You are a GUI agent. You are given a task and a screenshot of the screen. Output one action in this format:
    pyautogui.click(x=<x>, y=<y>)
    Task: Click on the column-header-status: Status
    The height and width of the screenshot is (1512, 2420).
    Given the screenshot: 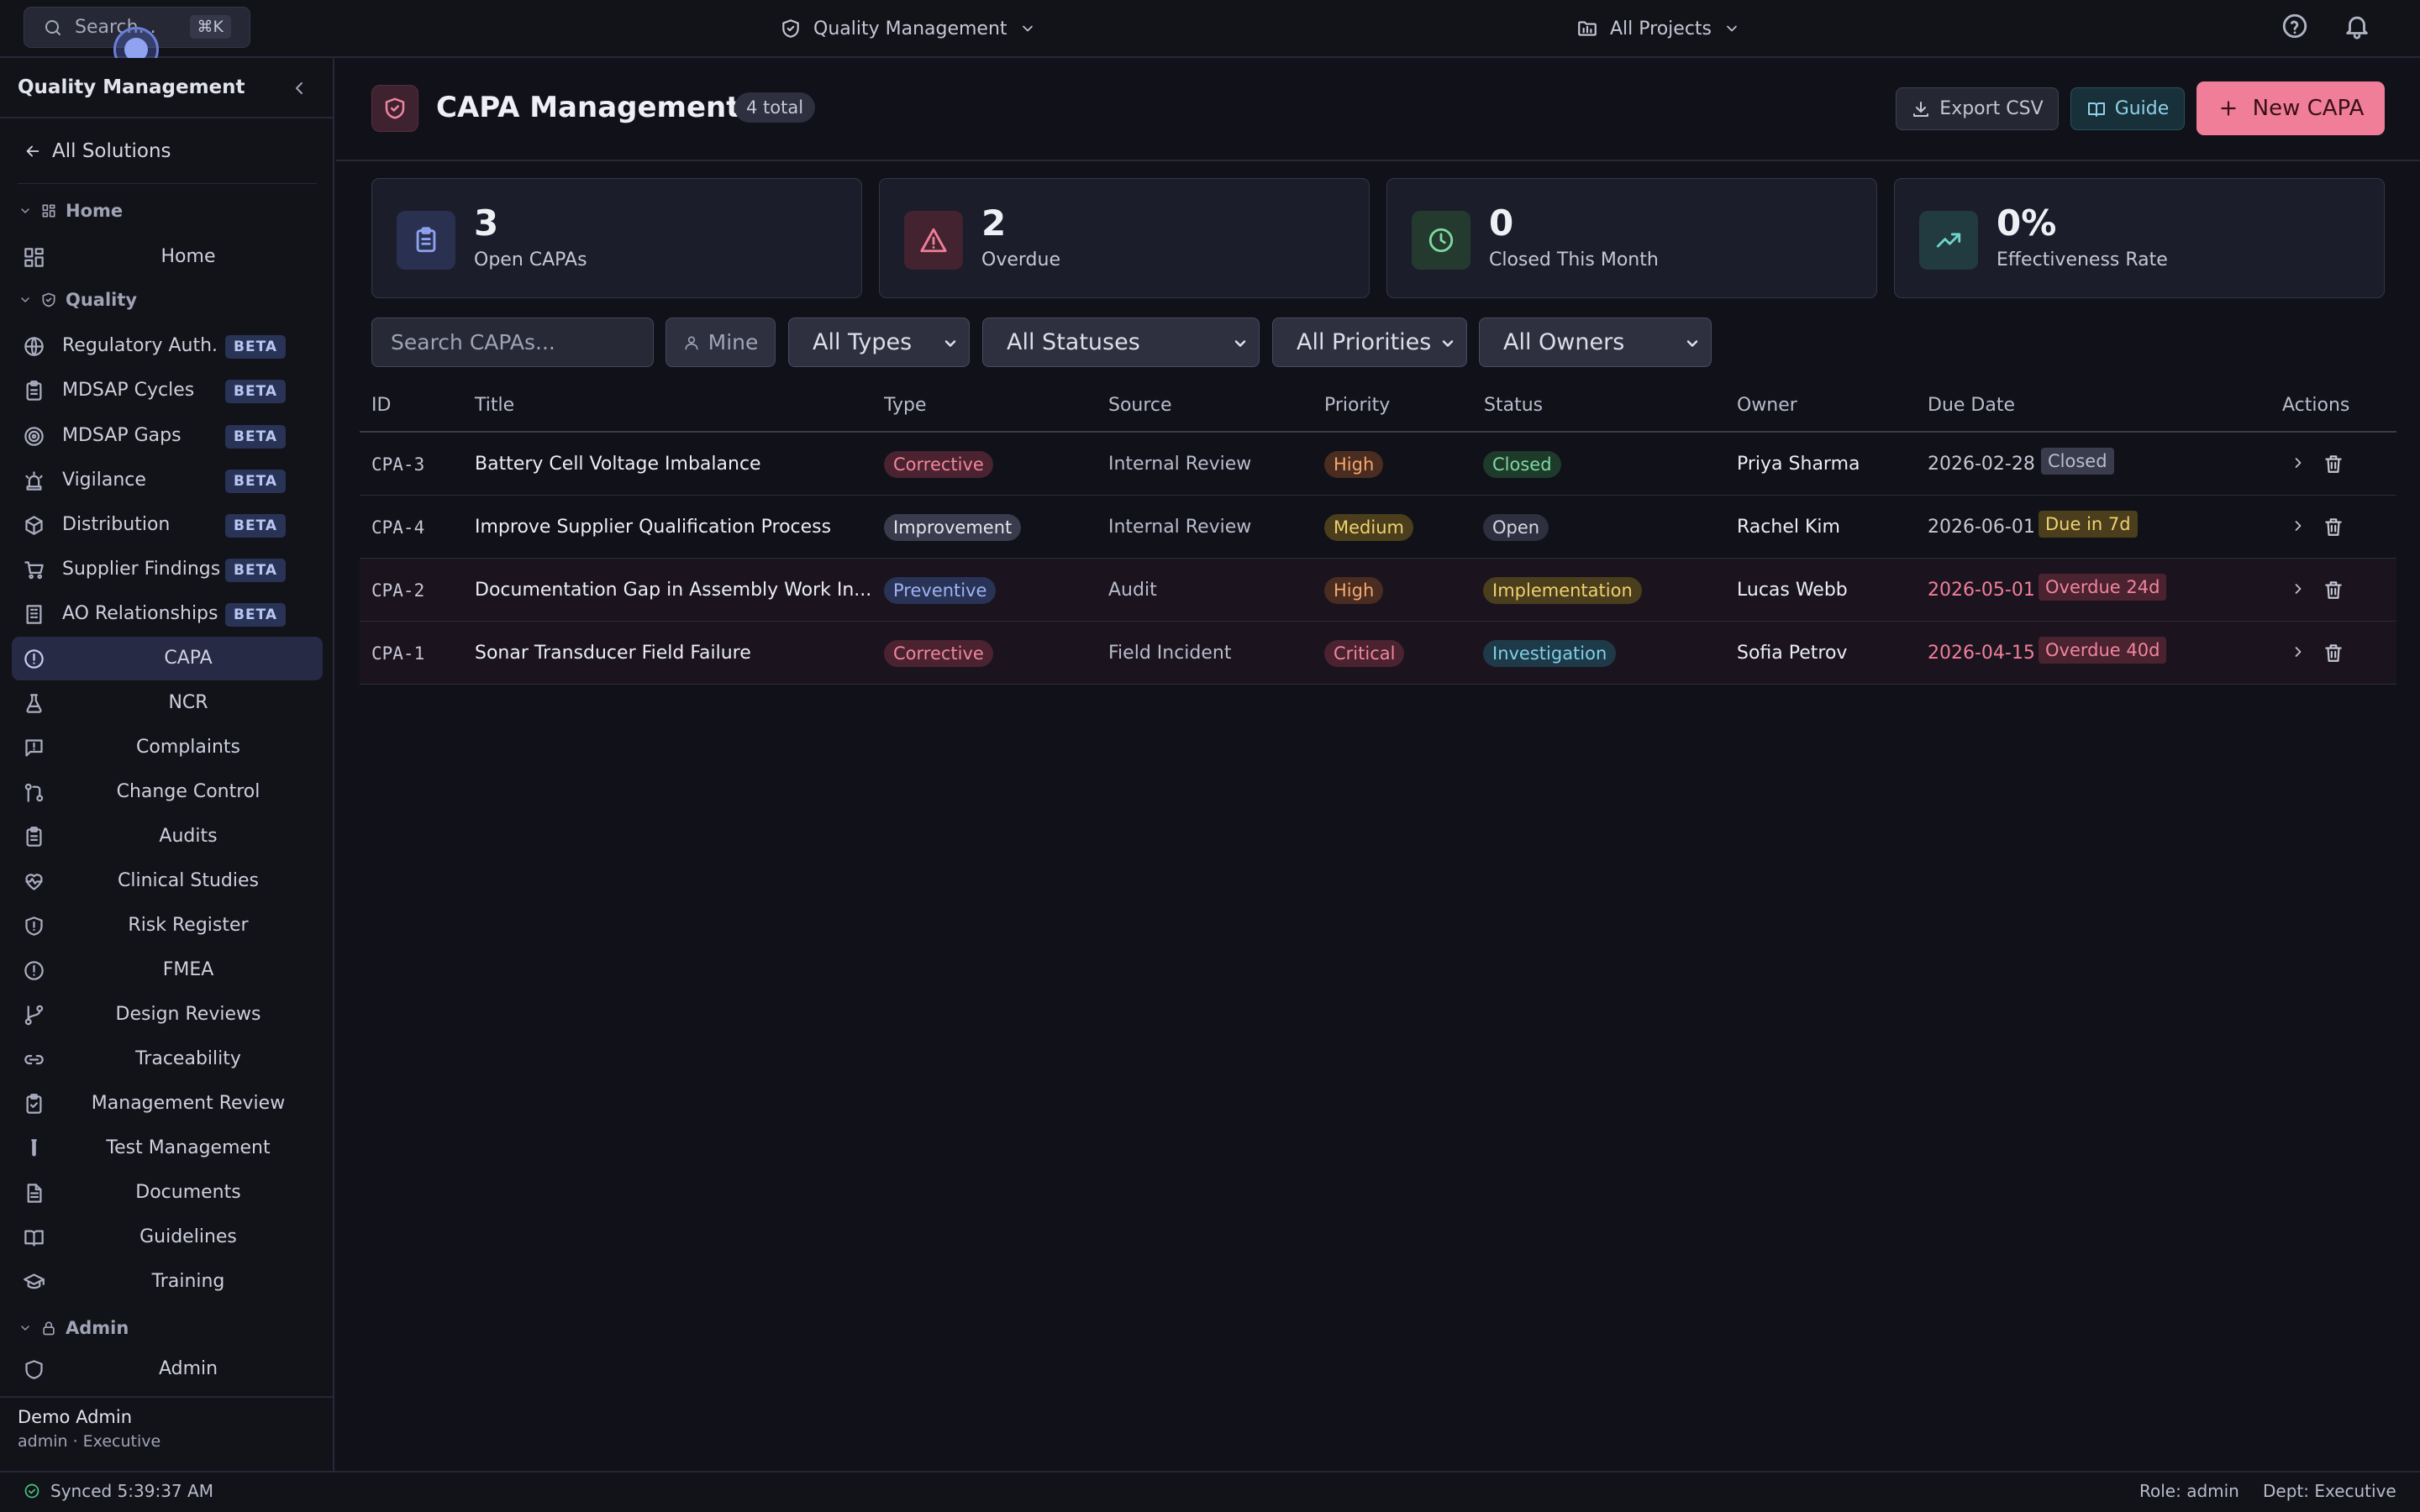 What is the action you would take?
    pyautogui.click(x=1513, y=405)
    